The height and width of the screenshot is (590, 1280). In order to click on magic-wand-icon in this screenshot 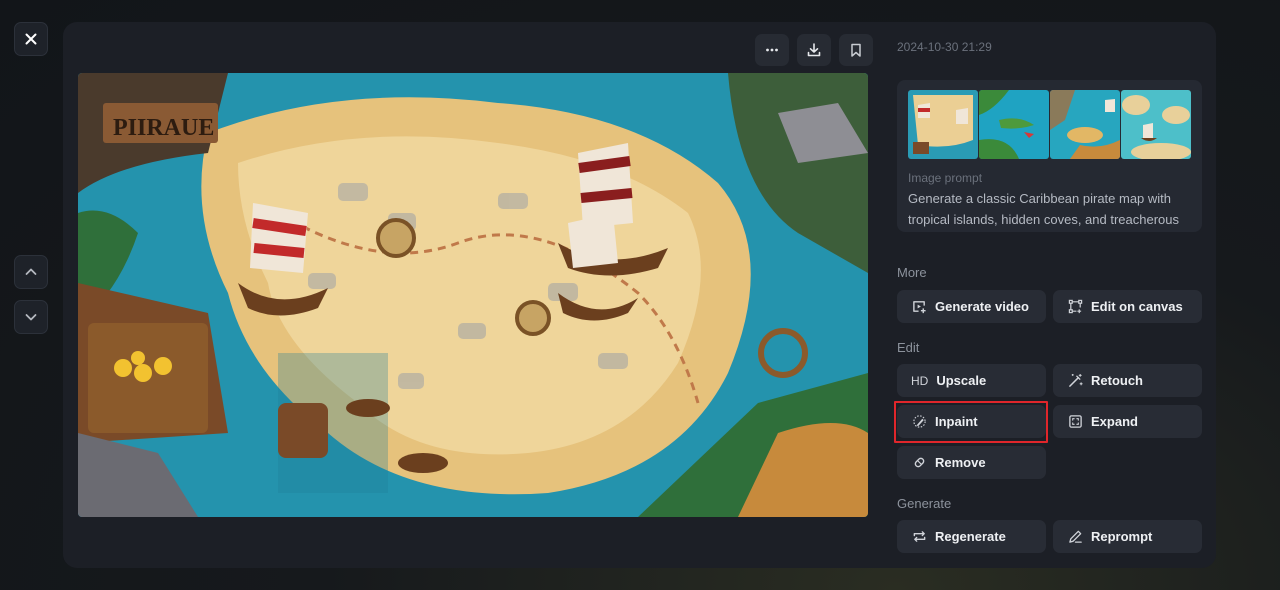, I will do `click(1075, 381)`.